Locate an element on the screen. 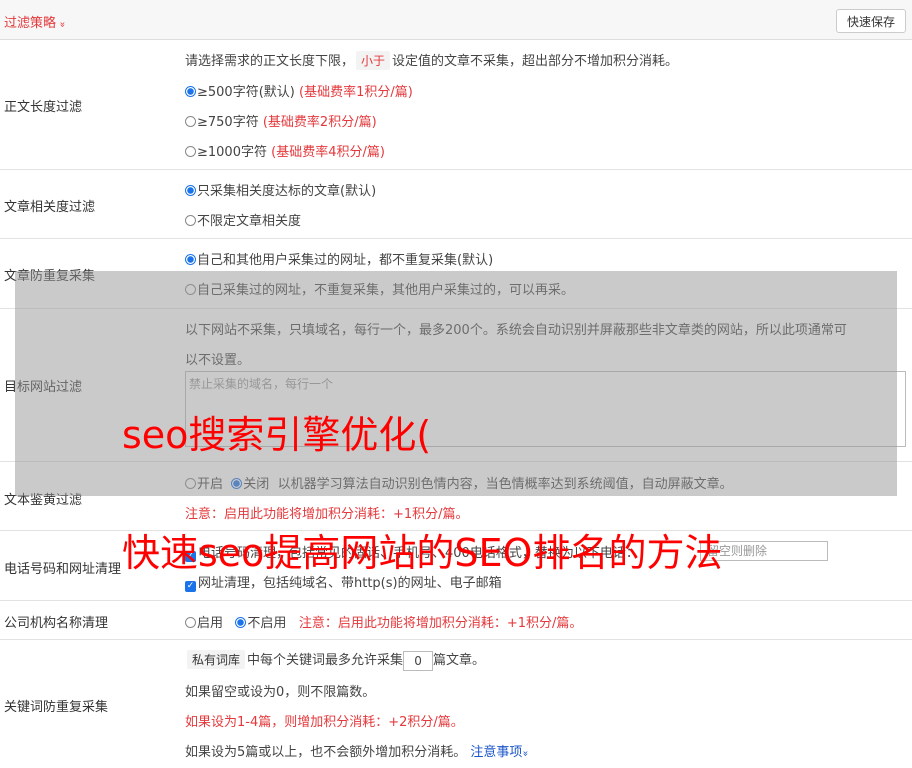 The height and width of the screenshot is (768, 912). relevance-option-any: 不限定文章相关度 is located at coordinates (243, 219).